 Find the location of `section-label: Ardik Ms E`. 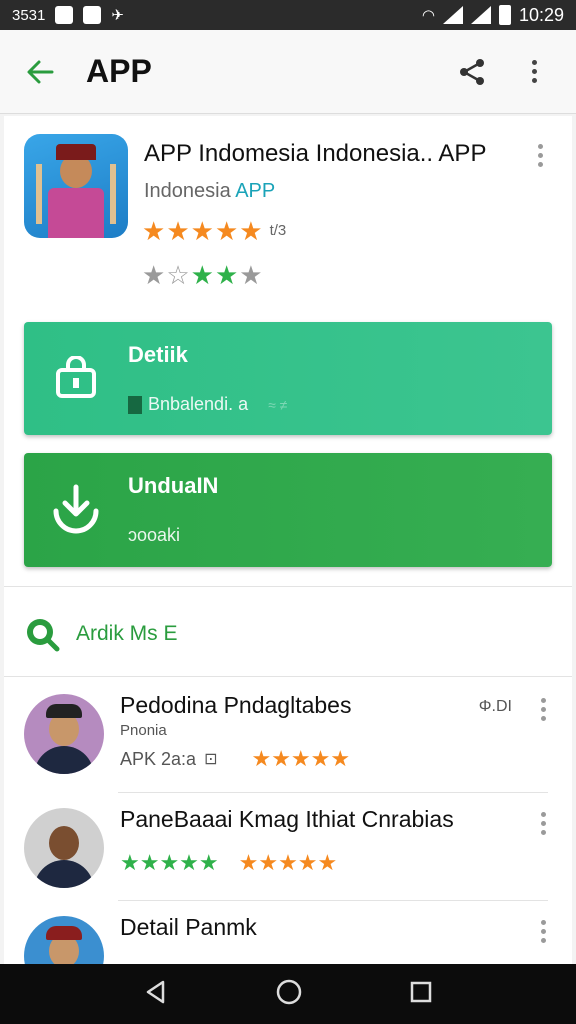

section-label: Ardik Ms E is located at coordinates (127, 633).